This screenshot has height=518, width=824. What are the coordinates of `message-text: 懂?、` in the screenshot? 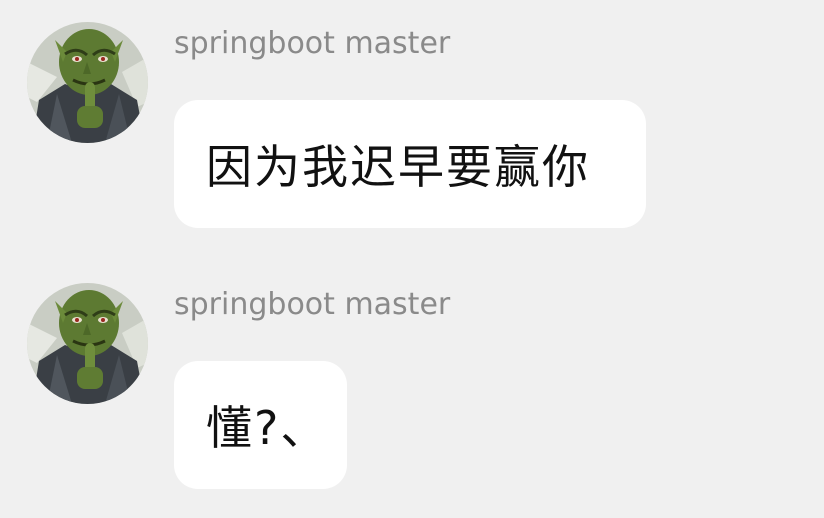 It's located at (267, 428).